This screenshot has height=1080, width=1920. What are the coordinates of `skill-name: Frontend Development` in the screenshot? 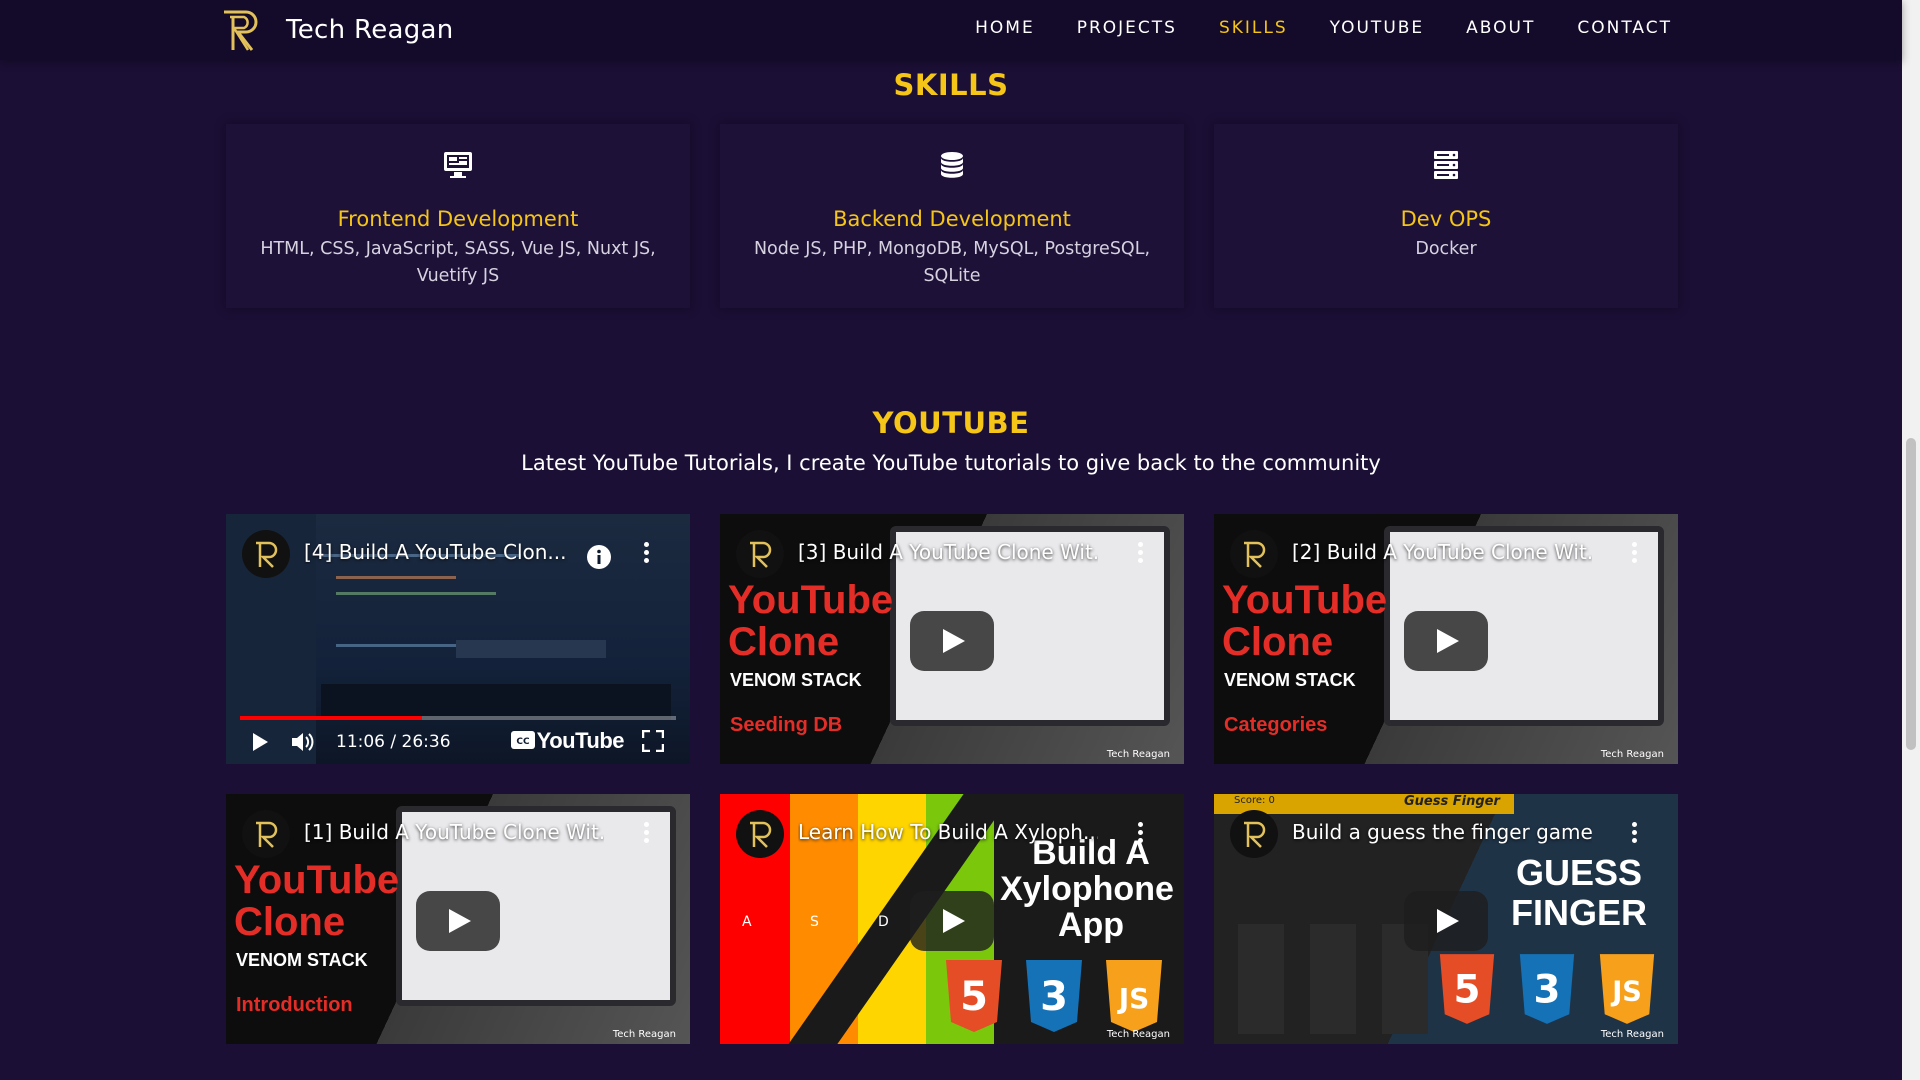 It's located at (458, 219).